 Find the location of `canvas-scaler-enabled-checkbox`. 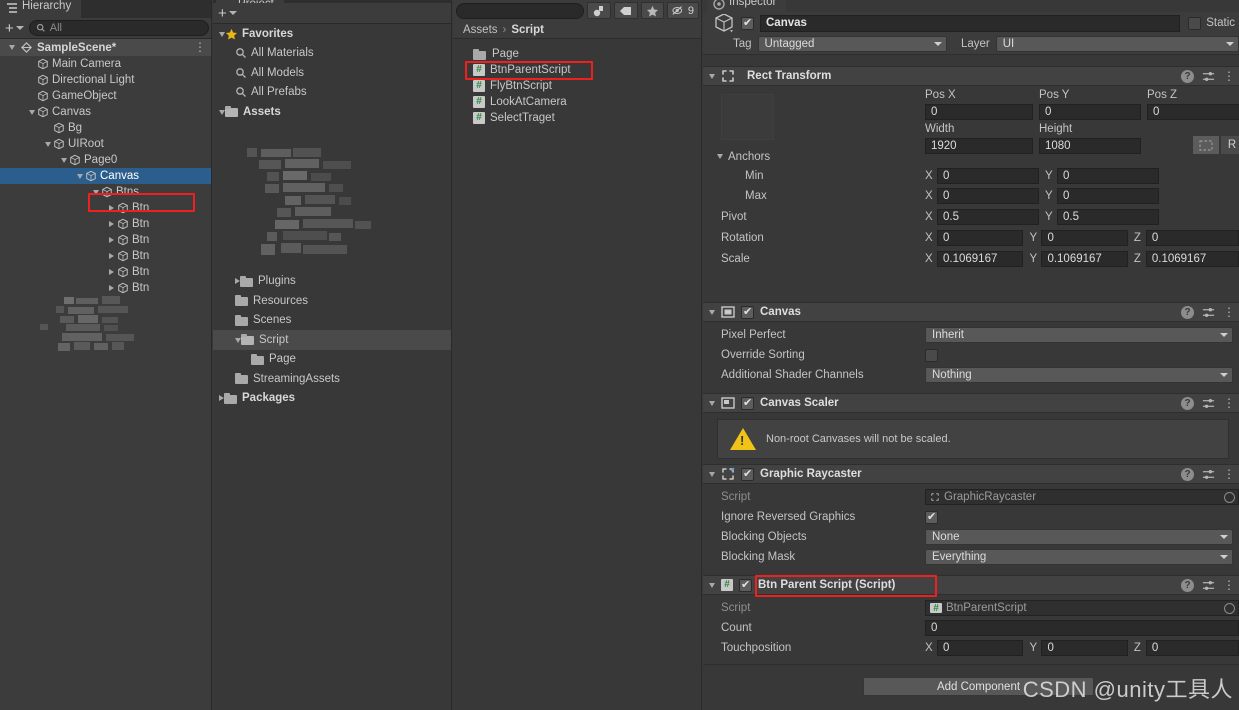

canvas-scaler-enabled-checkbox is located at coordinates (747, 403).